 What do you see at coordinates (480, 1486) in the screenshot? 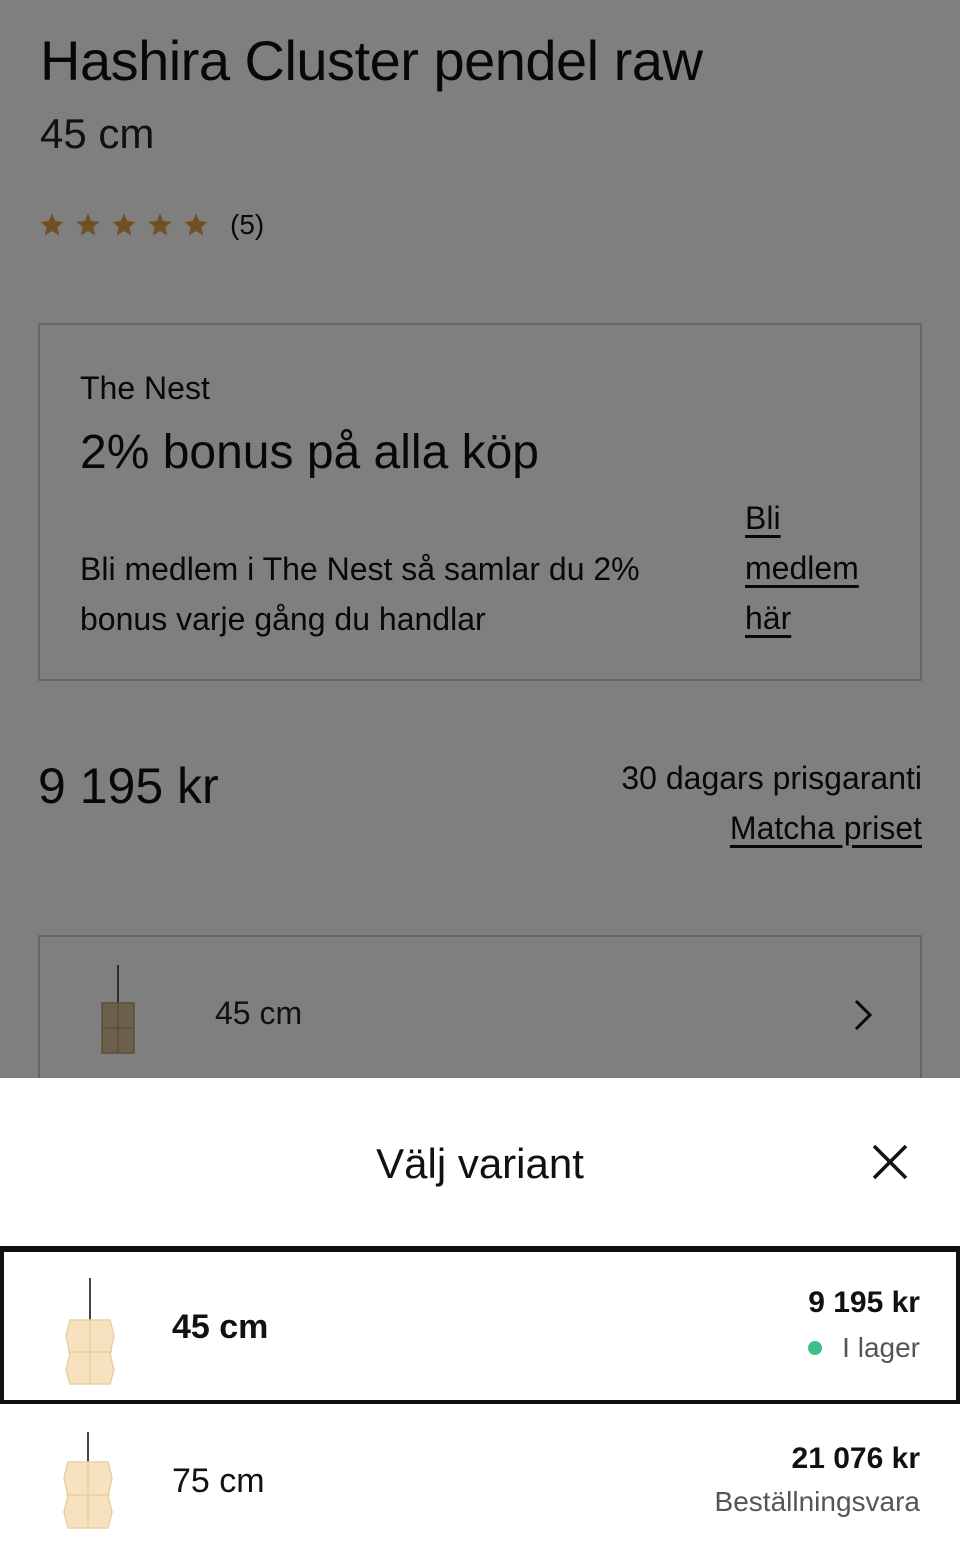
I see `variant-option-75cm: 75 cm 21 076 kr Beställningsvara` at bounding box center [480, 1486].